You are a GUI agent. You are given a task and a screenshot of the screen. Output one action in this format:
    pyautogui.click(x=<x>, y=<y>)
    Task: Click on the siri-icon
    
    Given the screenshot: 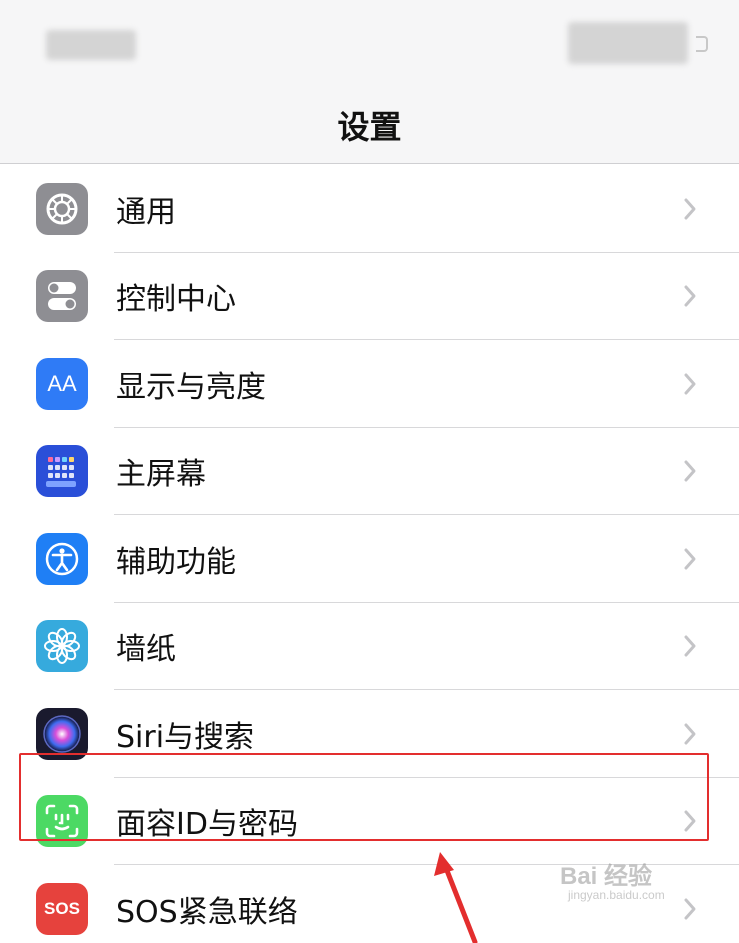 What is the action you would take?
    pyautogui.click(x=62, y=733)
    